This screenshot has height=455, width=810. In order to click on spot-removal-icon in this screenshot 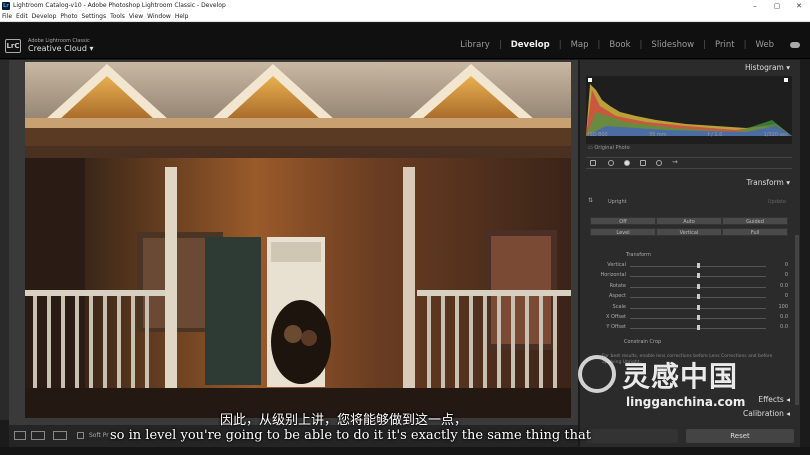, I will do `click(611, 163)`.